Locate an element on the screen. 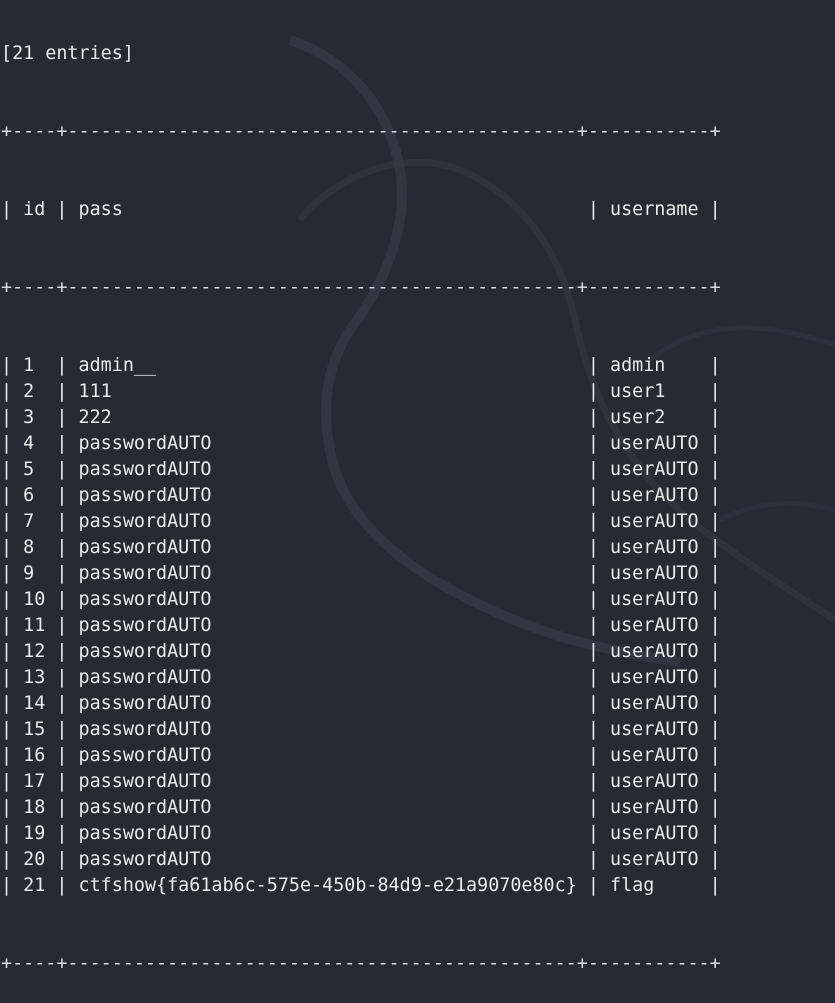  cell-id: 6 is located at coordinates (34, 495).